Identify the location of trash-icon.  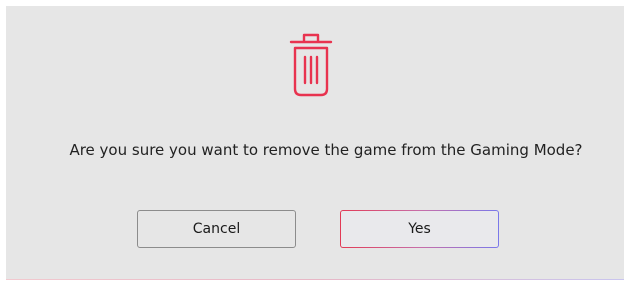
(311, 65).